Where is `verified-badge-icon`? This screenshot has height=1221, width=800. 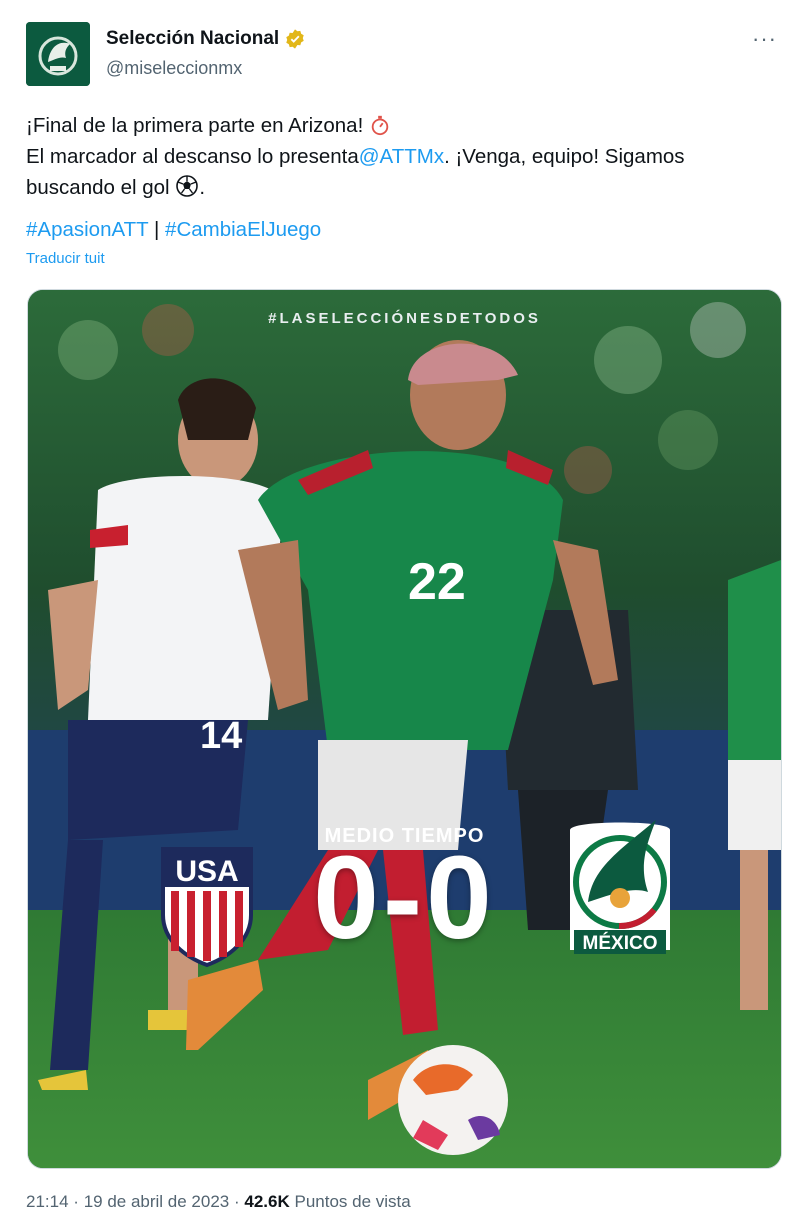 verified-badge-icon is located at coordinates (295, 39).